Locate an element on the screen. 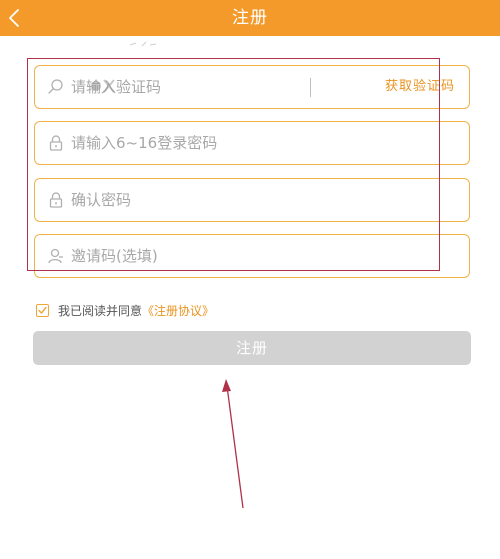 This screenshot has height=559, width=500. register-button: 注册 is located at coordinates (252, 348).